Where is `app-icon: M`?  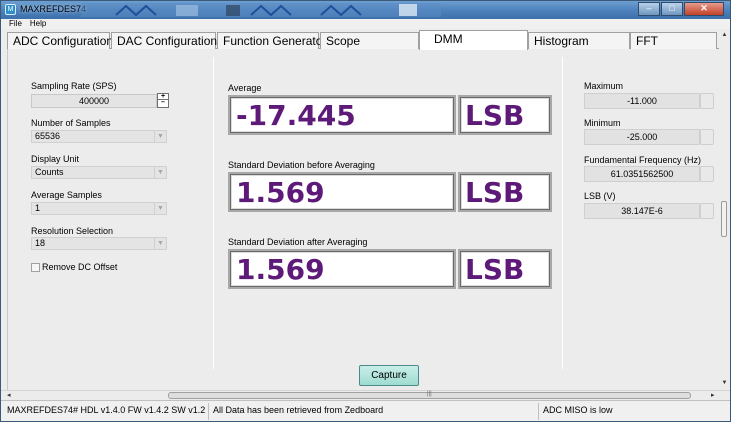 app-icon: M is located at coordinates (10, 9).